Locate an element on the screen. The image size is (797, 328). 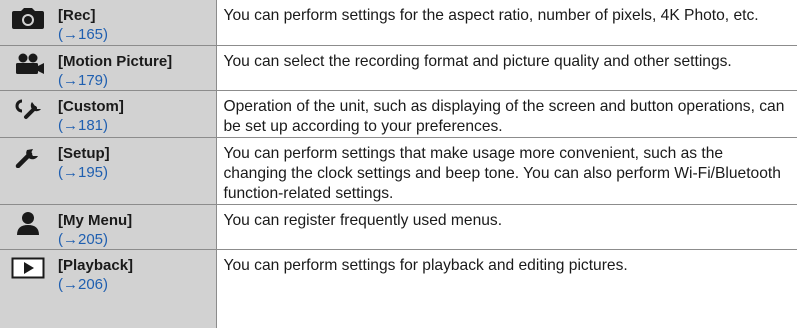
page-ref-link: (→181) is located at coordinates (134, 125).